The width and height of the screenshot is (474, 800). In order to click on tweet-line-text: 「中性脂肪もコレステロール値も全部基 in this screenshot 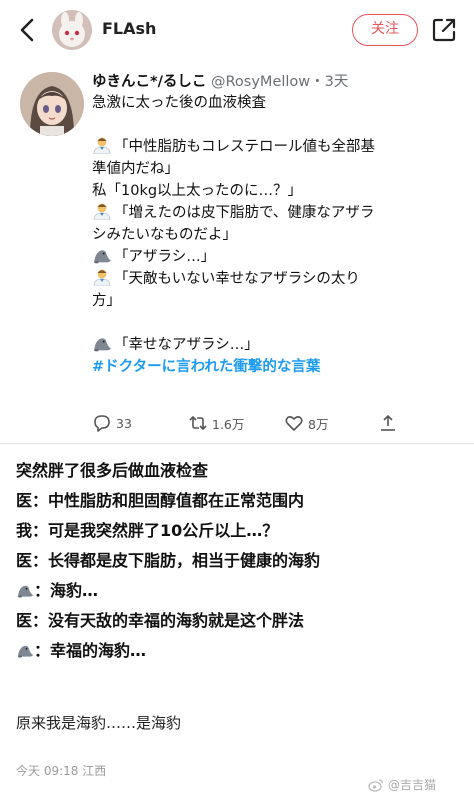, I will do `click(244, 147)`.